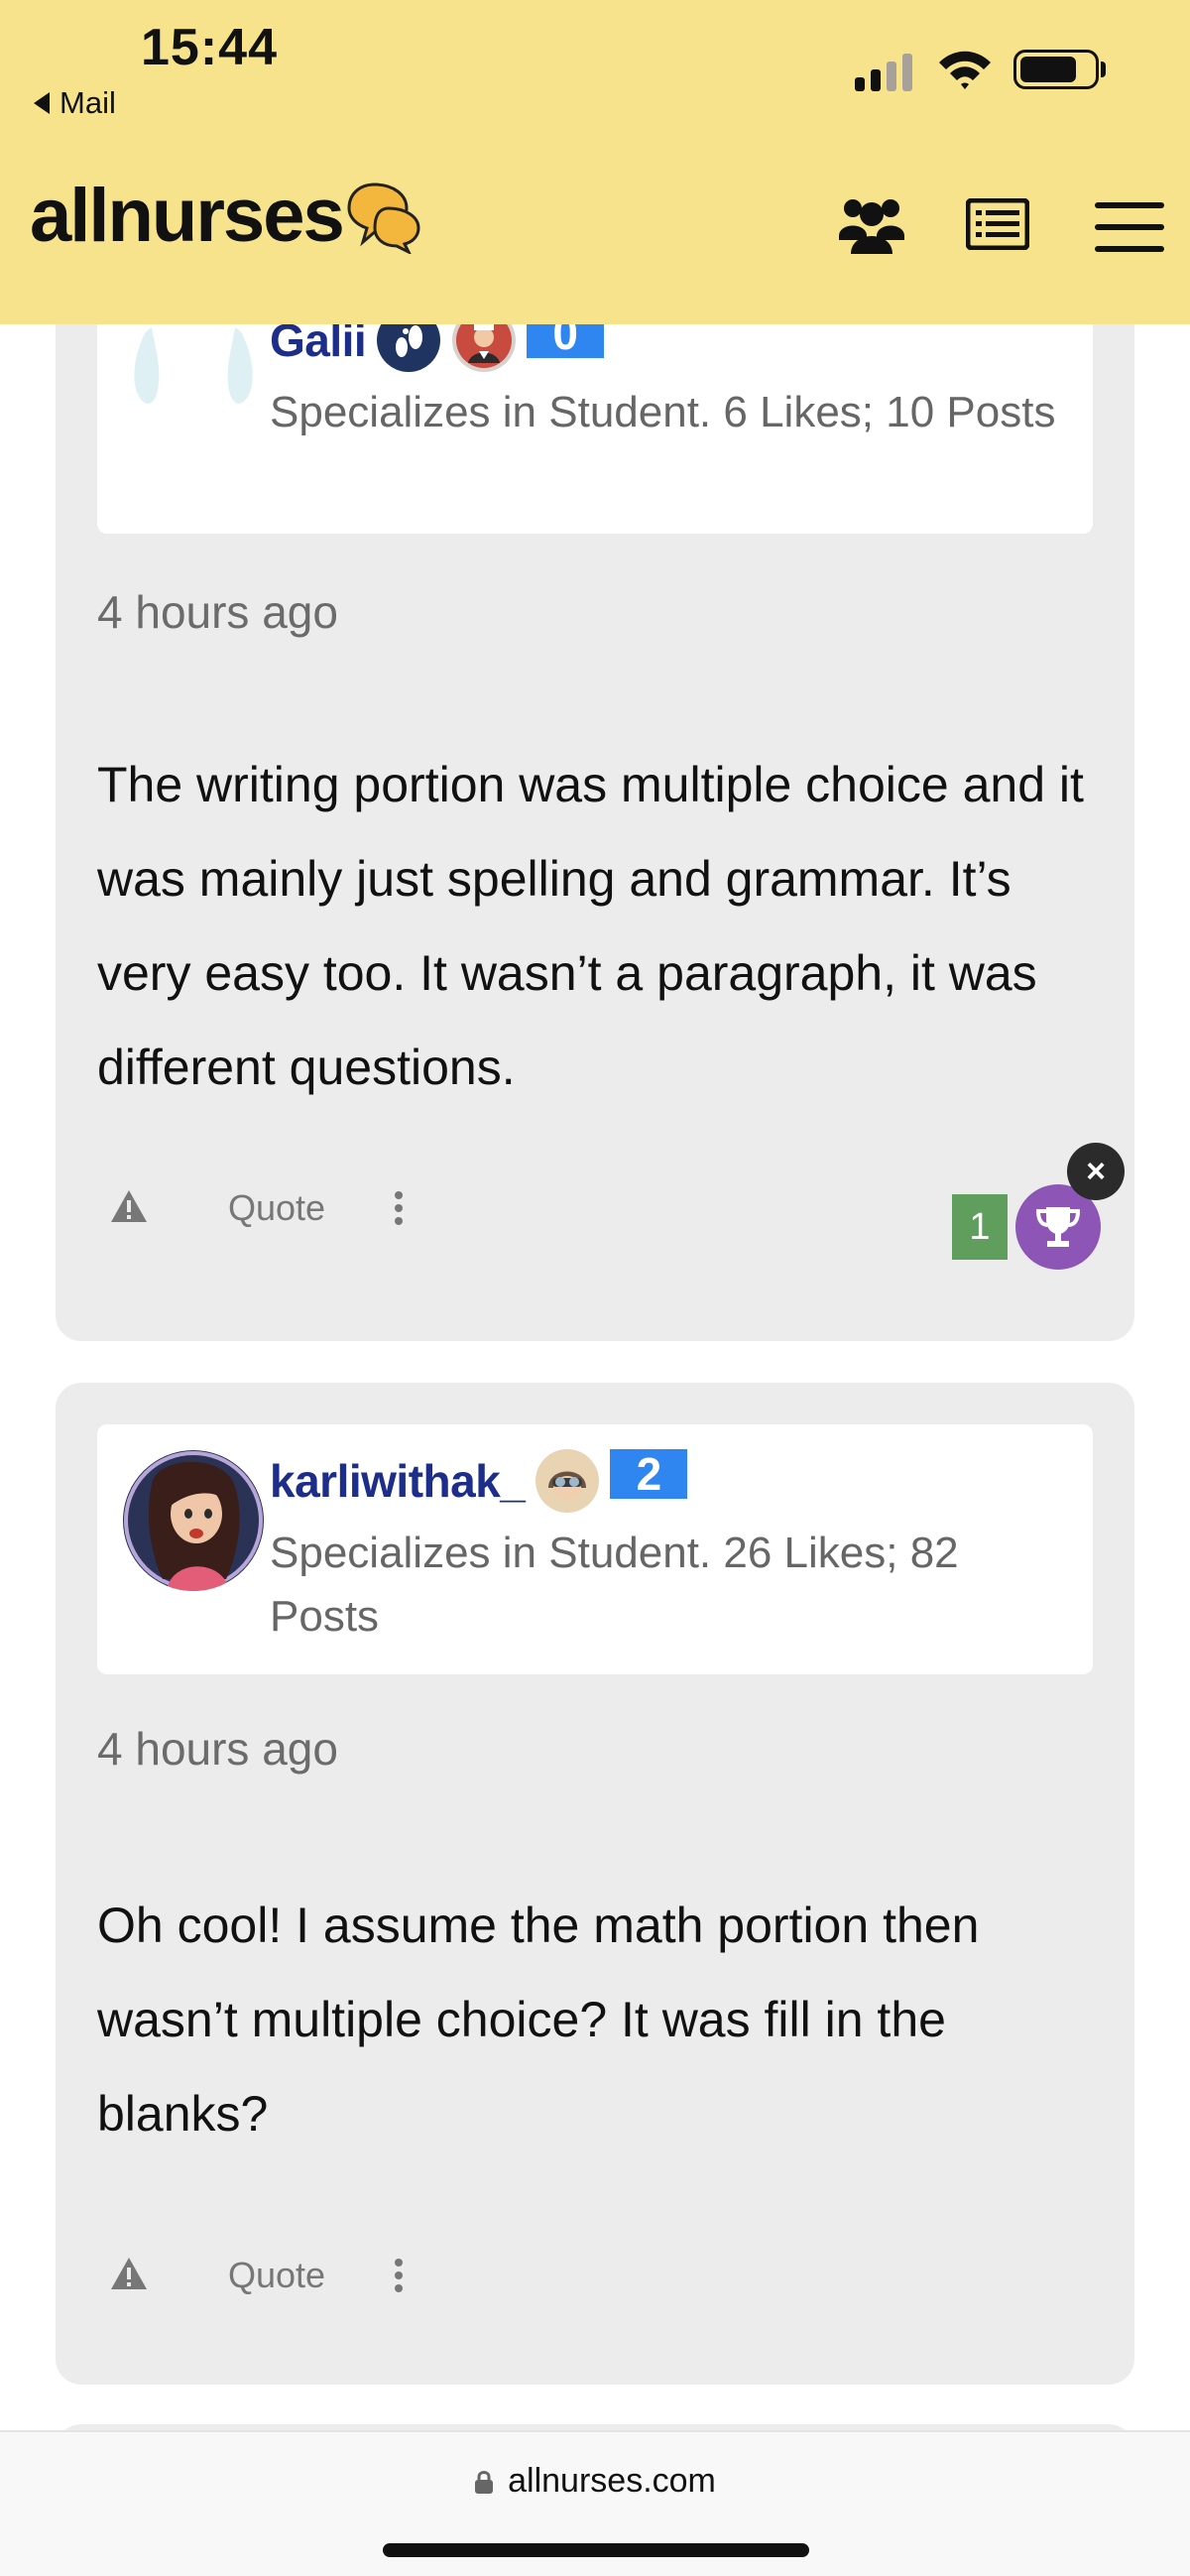 The height and width of the screenshot is (2576, 1190). Describe the element at coordinates (187, 216) in the screenshot. I see `logo-text: allnurses` at that location.